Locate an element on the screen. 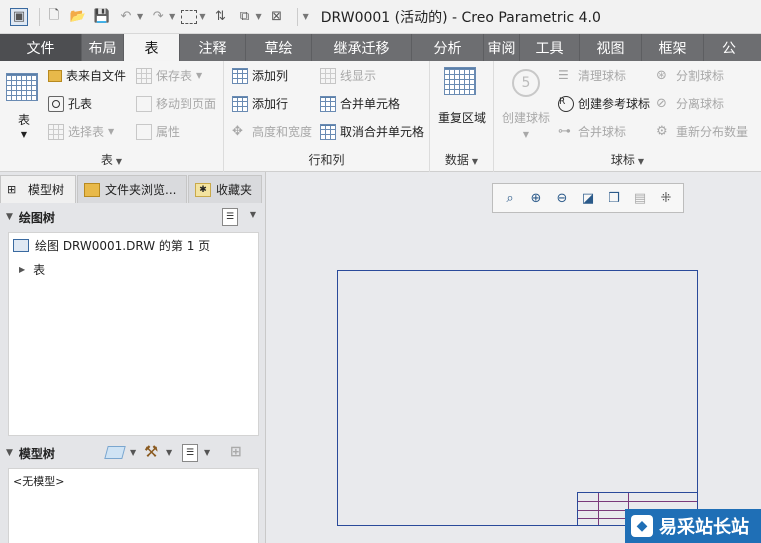 This screenshot has width=761, height=543. table-button: 表 ▼ is located at coordinates (23, 106).